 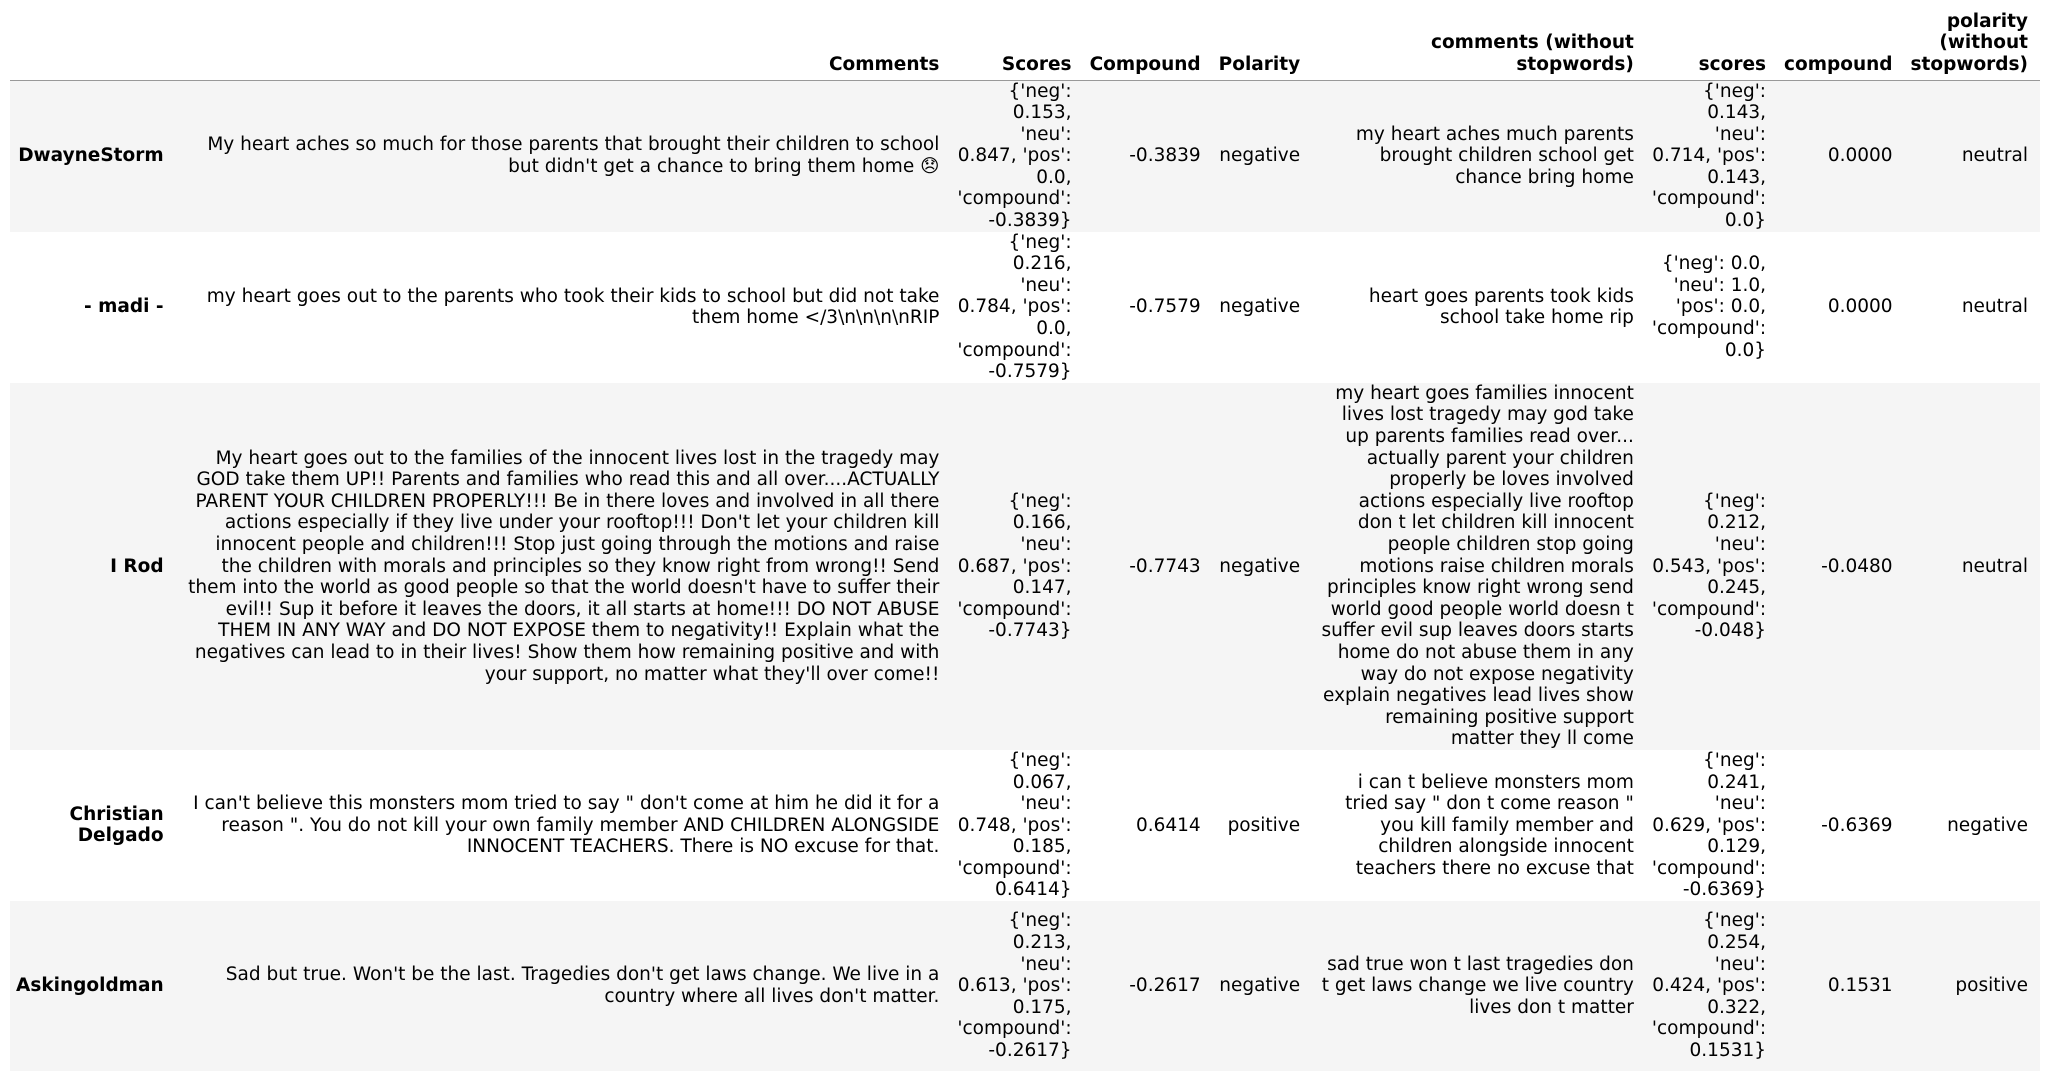 What do you see at coordinates (1148, 986) in the screenshot?
I see `compound-cell: -0.2617` at bounding box center [1148, 986].